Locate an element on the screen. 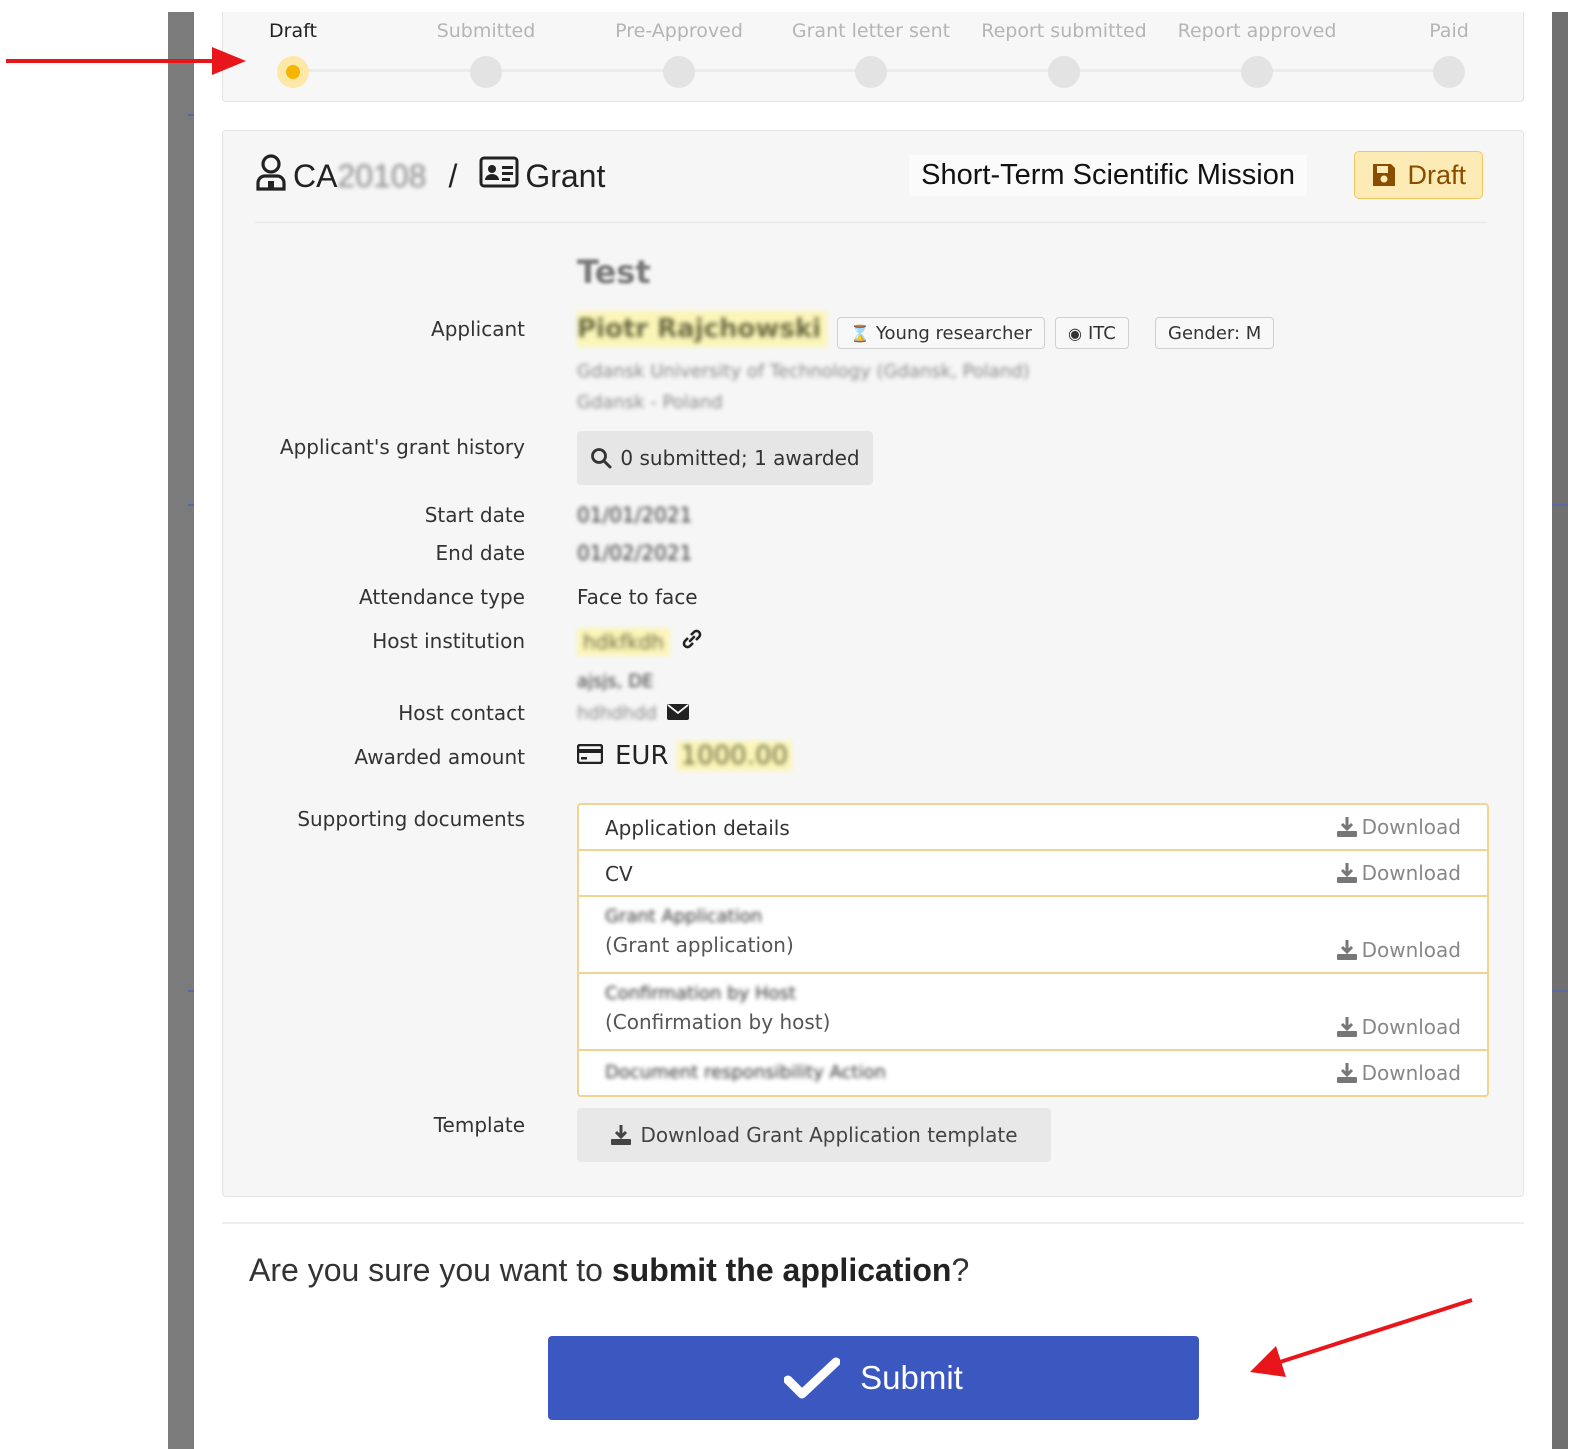 This screenshot has height=1449, width=1575. start-date-label: Start date is located at coordinates (474, 515).